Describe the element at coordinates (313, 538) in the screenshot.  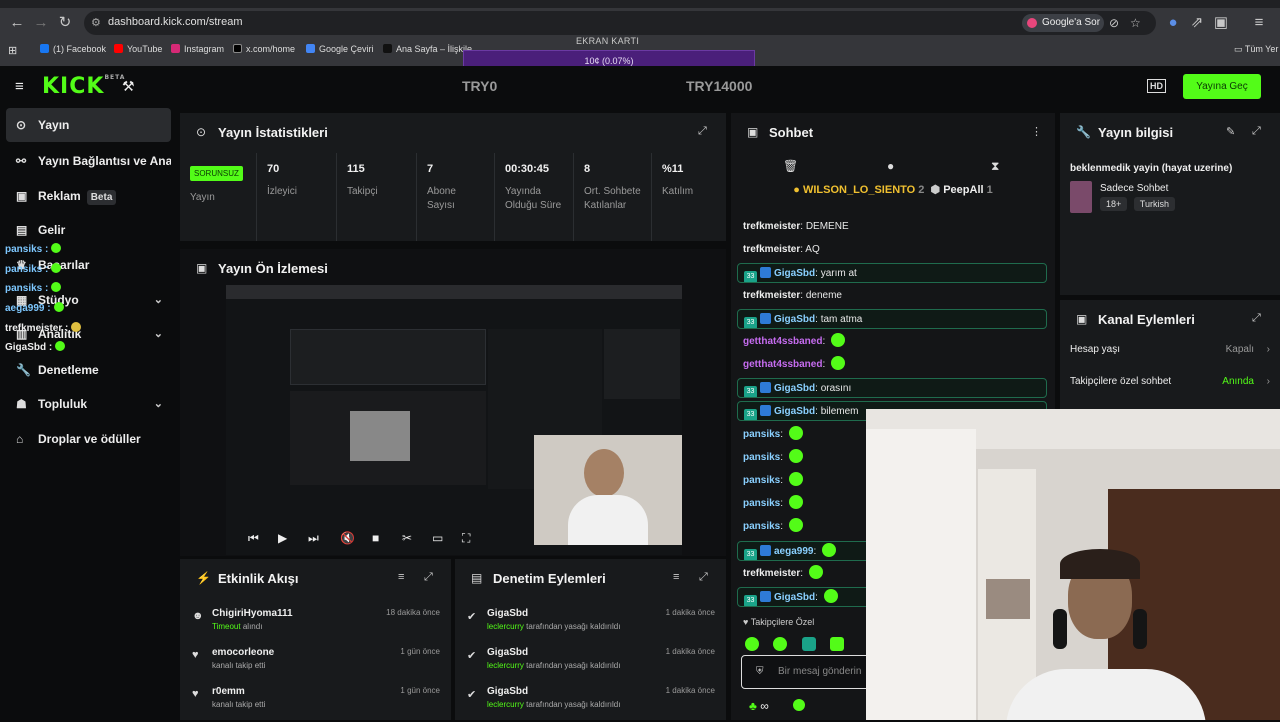
I see `skip-forward-icon: ⏭` at that location.